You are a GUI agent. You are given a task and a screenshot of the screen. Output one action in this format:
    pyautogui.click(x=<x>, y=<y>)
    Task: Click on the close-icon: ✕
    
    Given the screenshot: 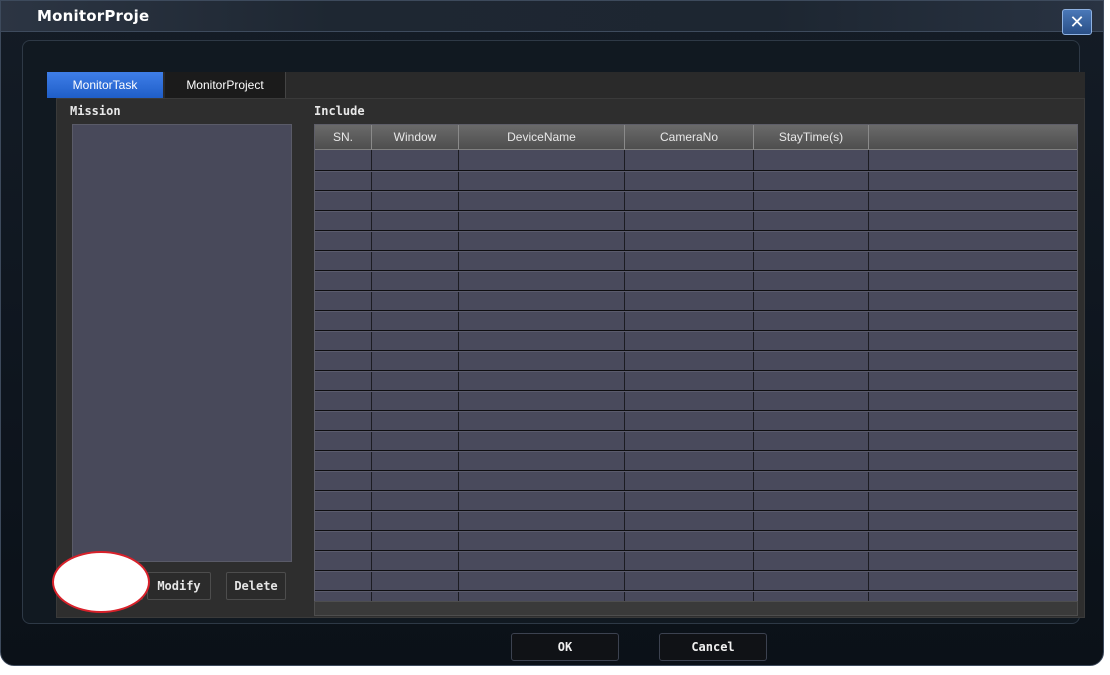 What is the action you would take?
    pyautogui.click(x=1077, y=22)
    